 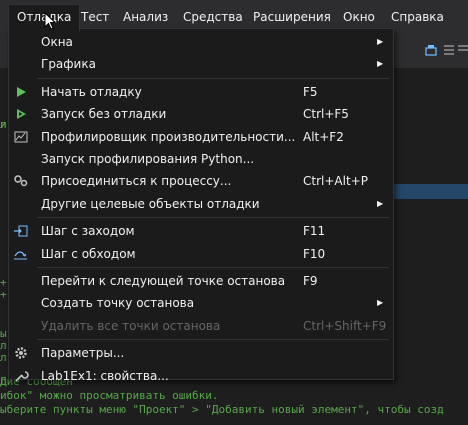 I want to click on toolbar-edge, so click(x=4, y=51).